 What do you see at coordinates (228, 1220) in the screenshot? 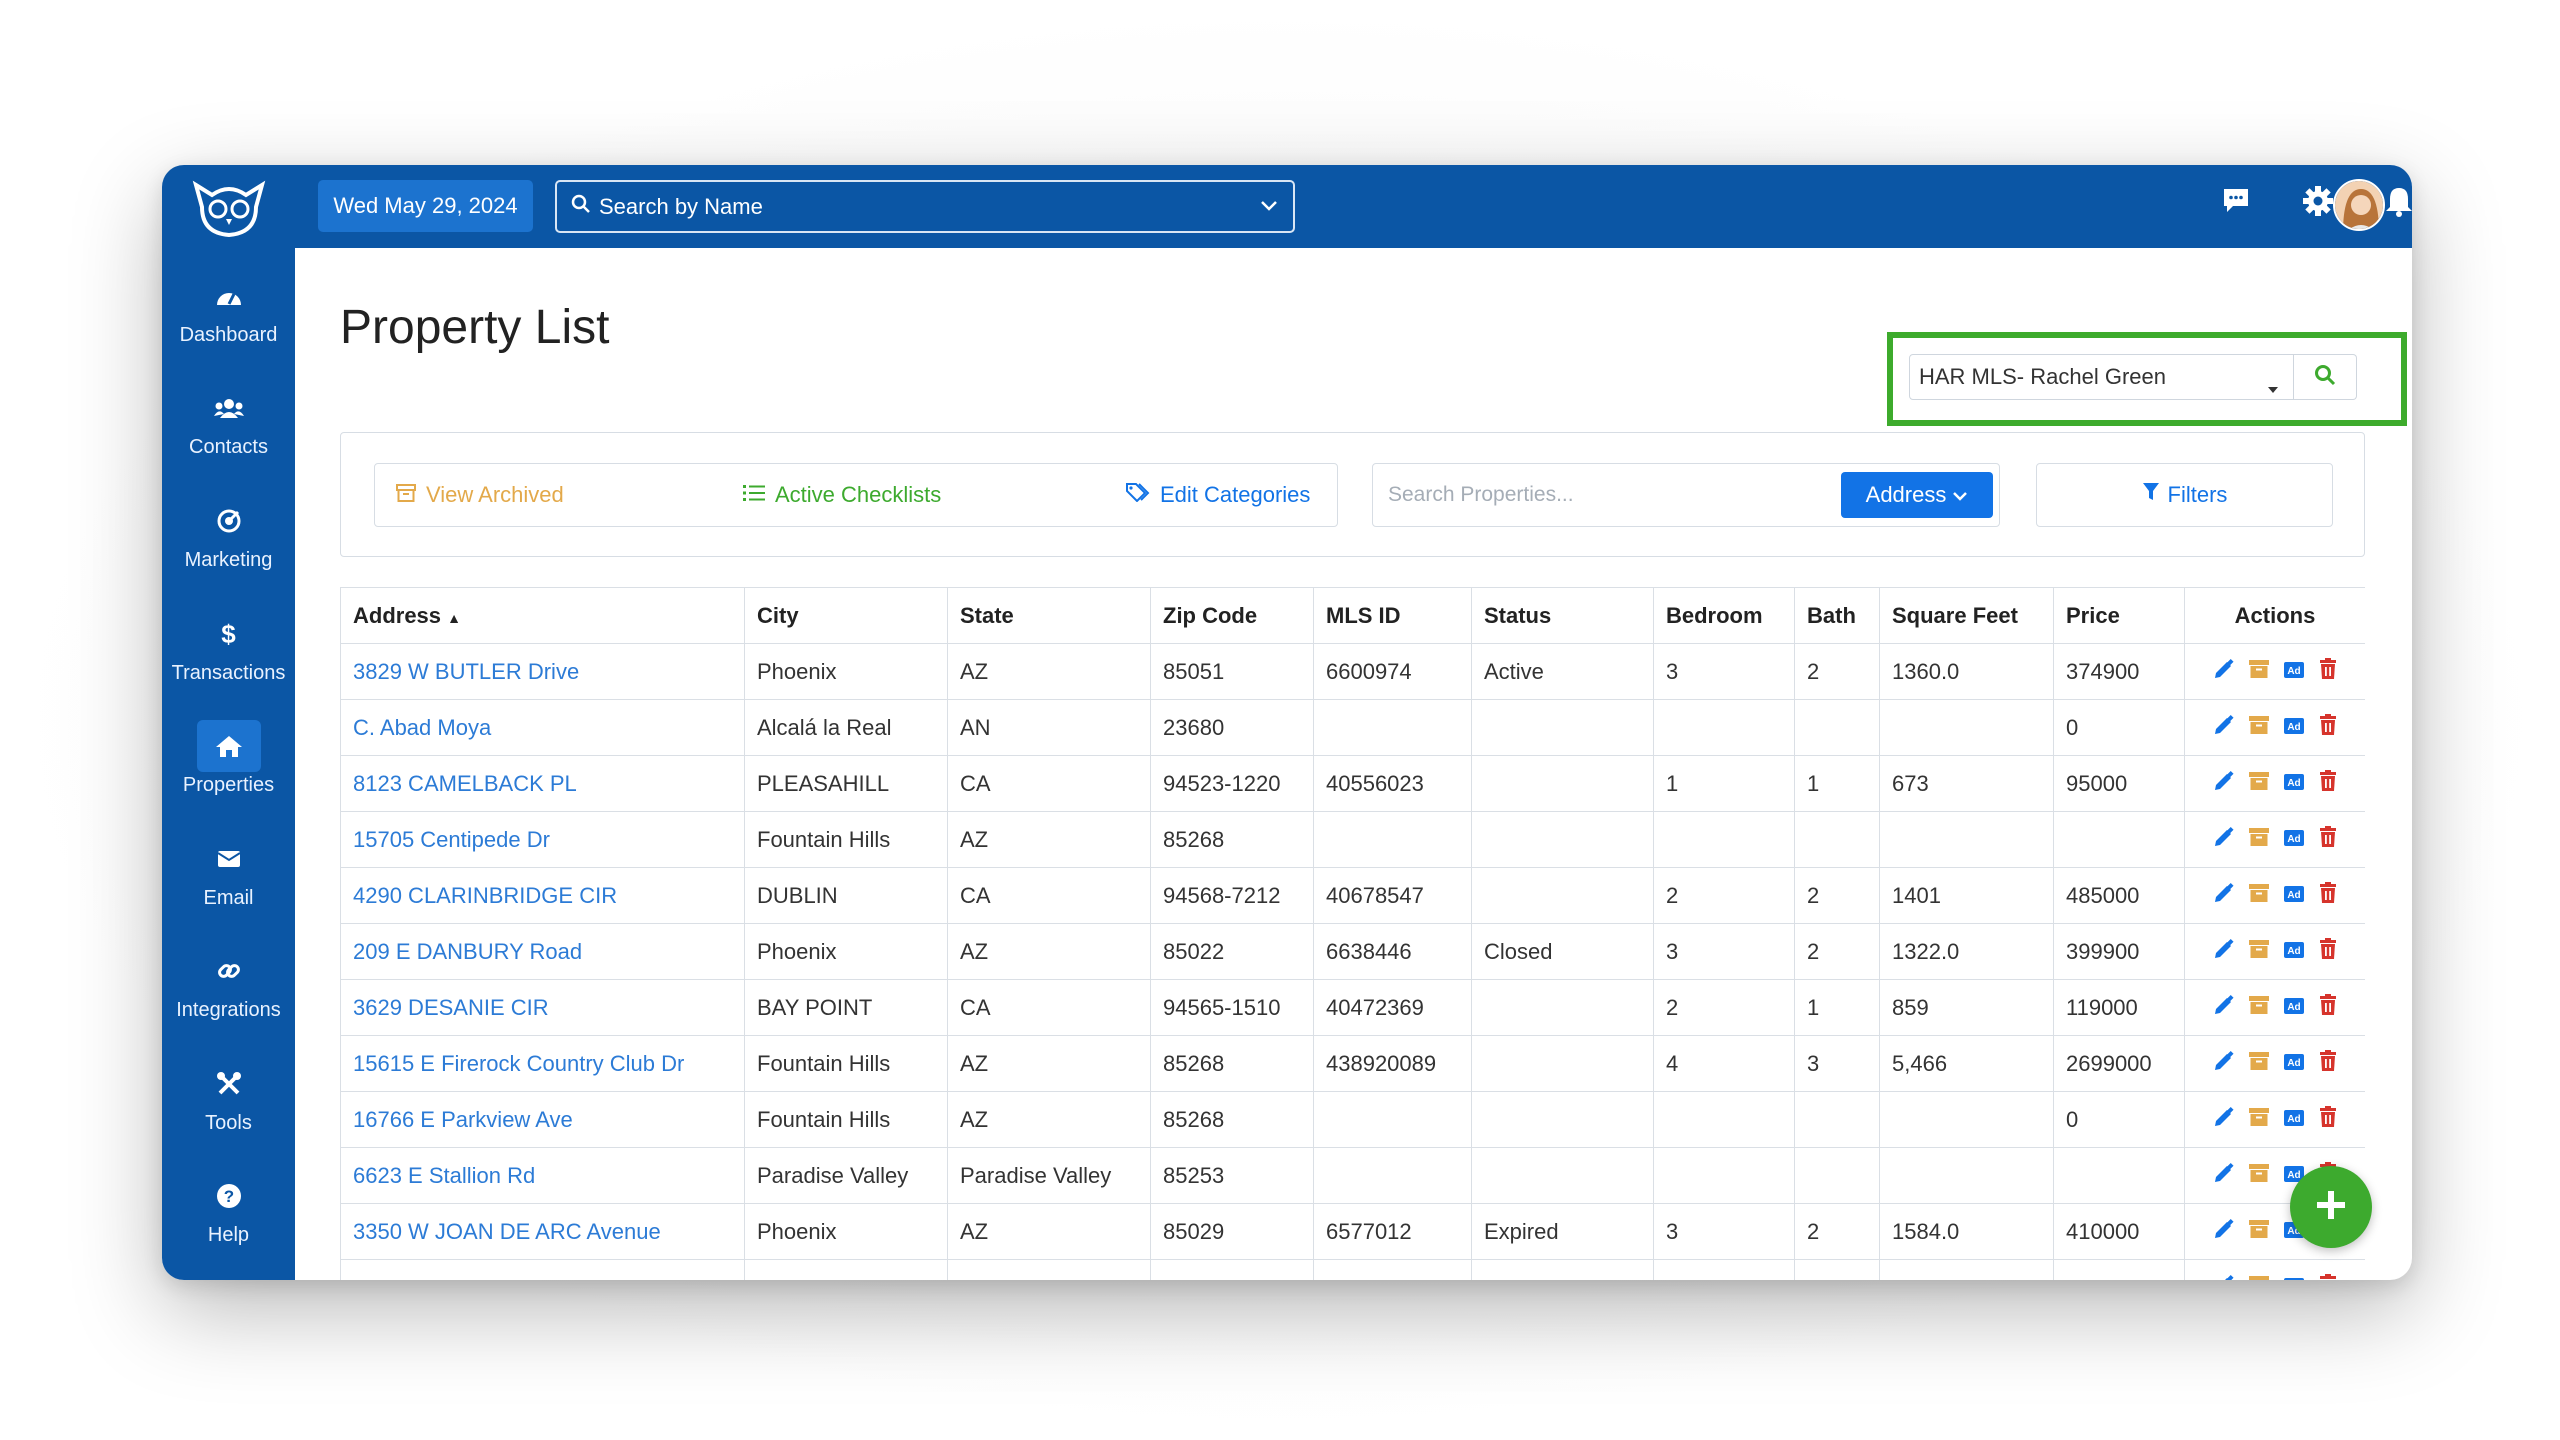
I see `sidebar-item-help: ? Help` at bounding box center [228, 1220].